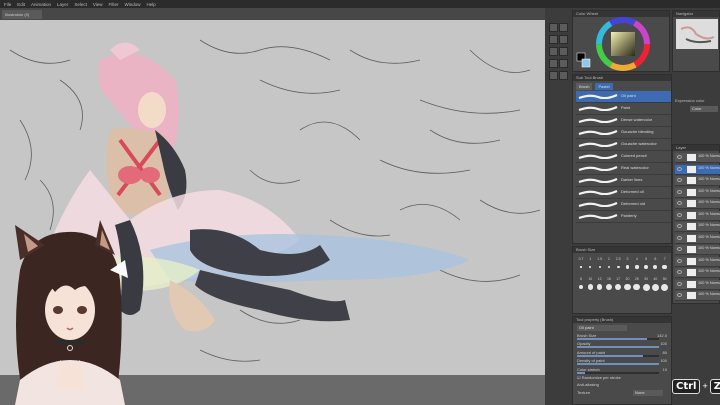 Image resolution: width=720 pixels, height=405 pixels. What do you see at coordinates (637, 286) in the screenshot?
I see `brush-size-option: 25` at bounding box center [637, 286].